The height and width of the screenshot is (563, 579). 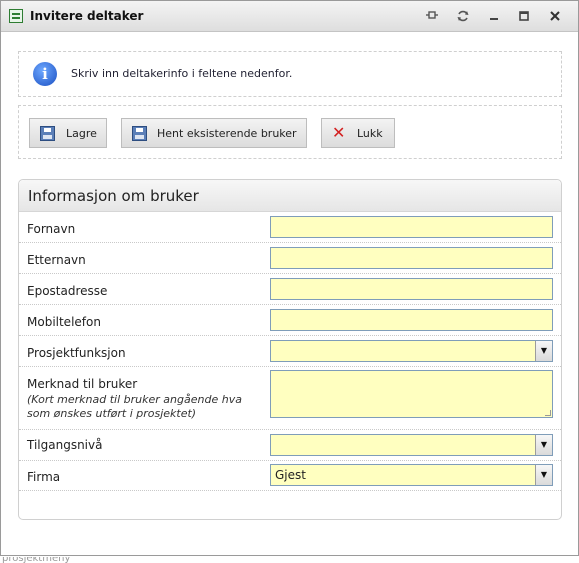 I want to click on save-button: Lagre, so click(x=68, y=133).